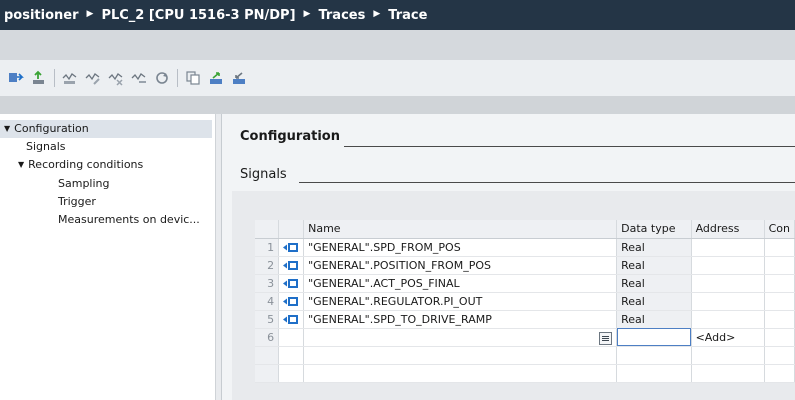 This screenshot has height=400, width=795. I want to click on column-header-comment: Con, so click(779, 229).